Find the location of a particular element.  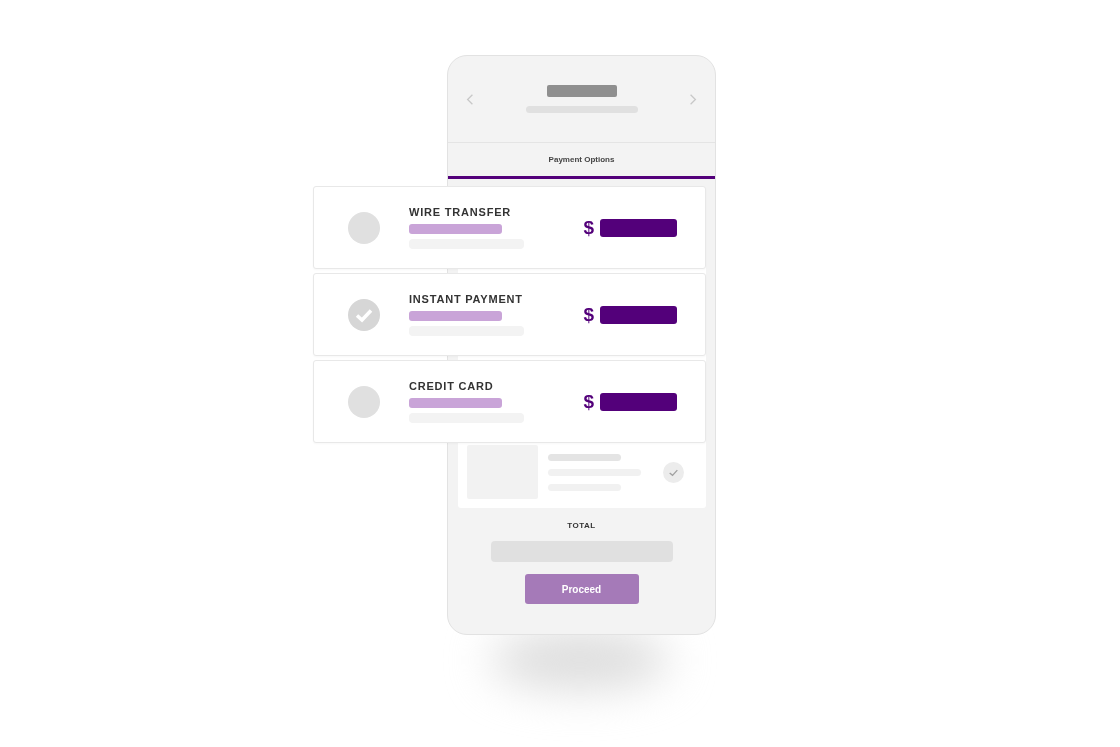

option-title: INSTANT PAYMENT is located at coordinates (466, 299).